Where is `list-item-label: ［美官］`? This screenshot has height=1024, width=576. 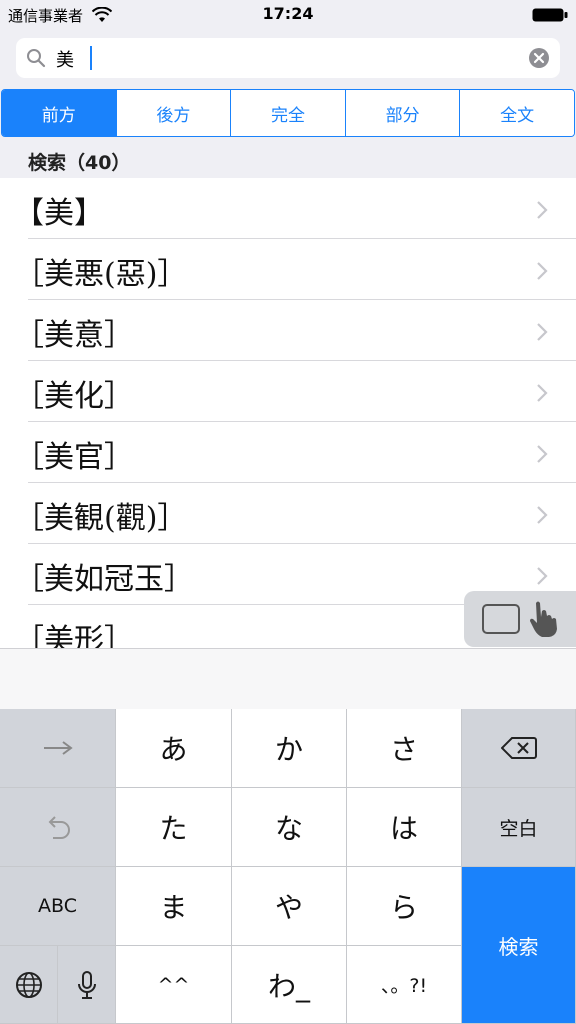 list-item-label: ［美官］ is located at coordinates (74, 457).